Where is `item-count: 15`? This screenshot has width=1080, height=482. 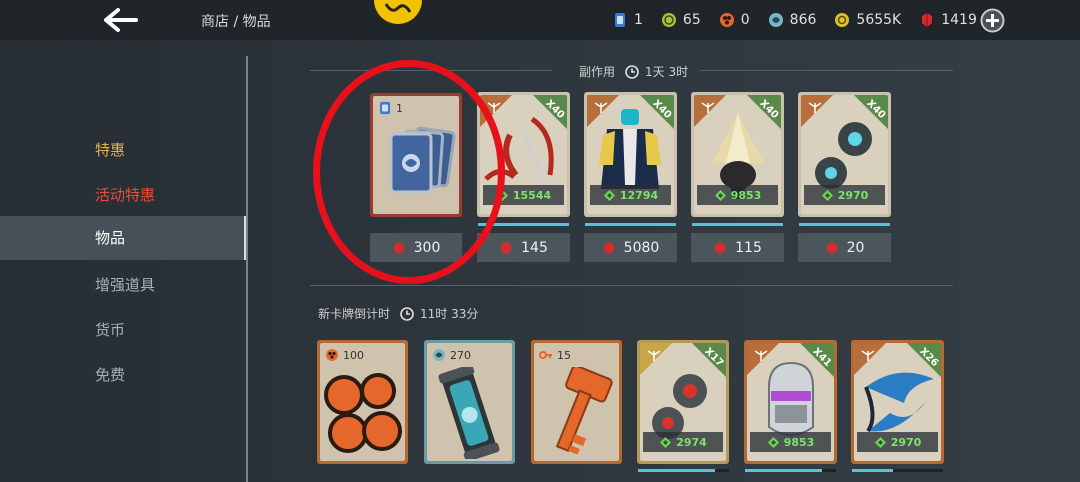 item-count: 15 is located at coordinates (555, 355).